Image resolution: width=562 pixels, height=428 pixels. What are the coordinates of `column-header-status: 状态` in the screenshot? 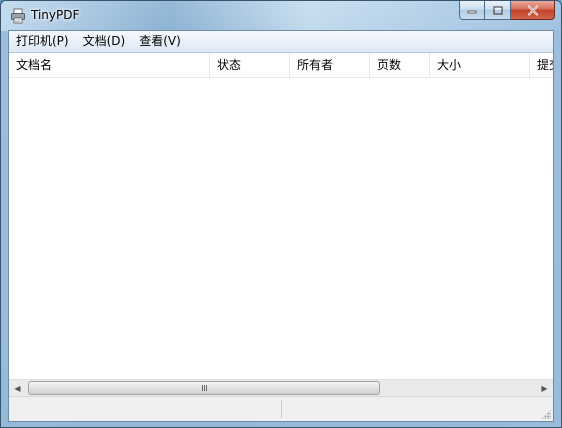 It's located at (250, 65).